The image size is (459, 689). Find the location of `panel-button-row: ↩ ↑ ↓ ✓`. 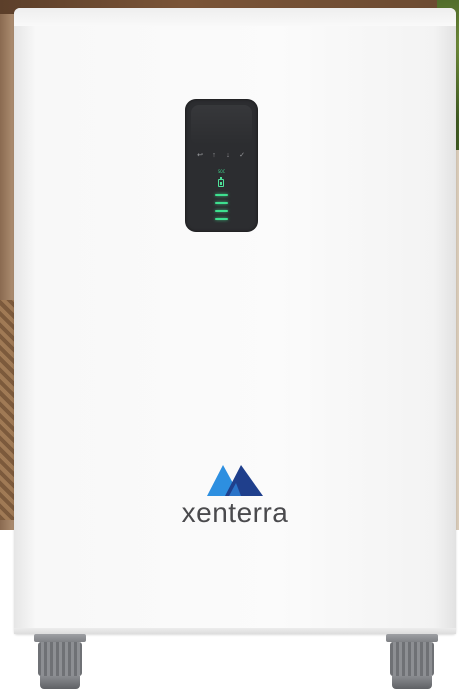

panel-button-row: ↩ ↑ ↓ ✓ is located at coordinates (221, 157).